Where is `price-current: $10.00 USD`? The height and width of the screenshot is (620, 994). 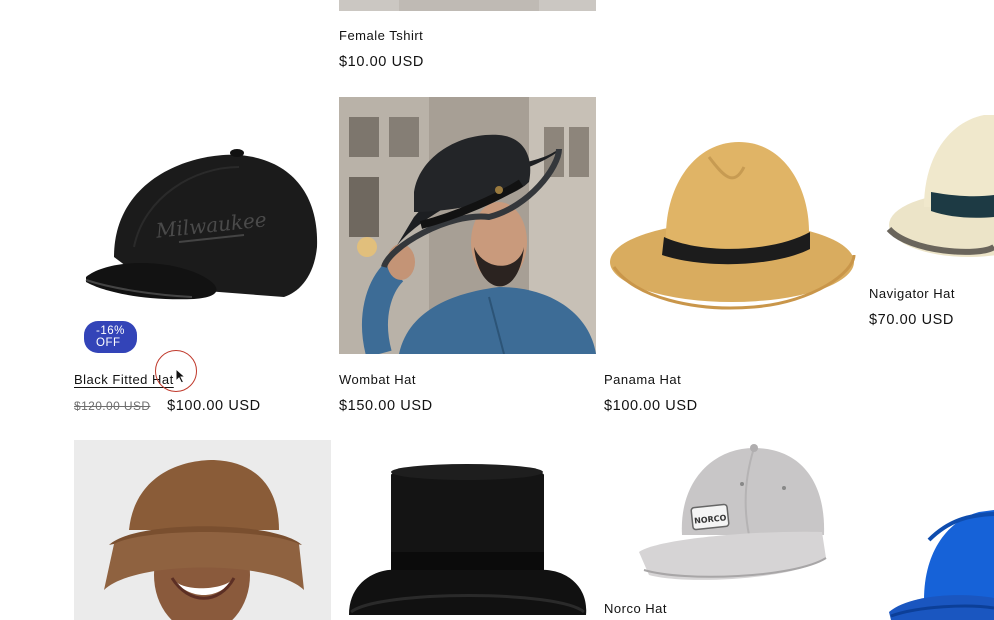
price-current: $10.00 USD is located at coordinates (381, 62).